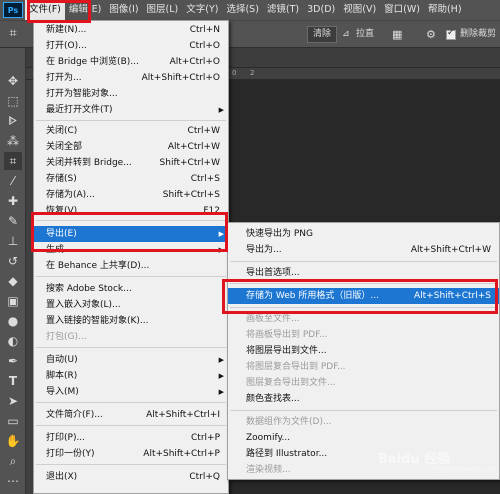 This screenshot has height=494, width=500. Describe the element at coordinates (13, 341) in the screenshot. I see `dodge-tool-icon: ◐` at that location.